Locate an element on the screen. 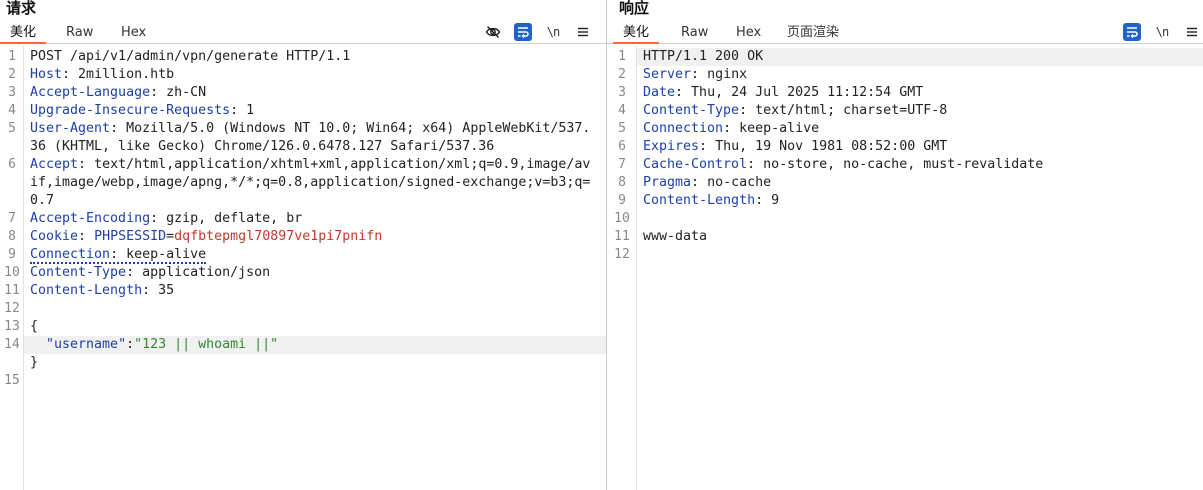 The image size is (1203, 490). code-line: 4 Upgrade-Insecure-Requests: 1 is located at coordinates (131, 110).